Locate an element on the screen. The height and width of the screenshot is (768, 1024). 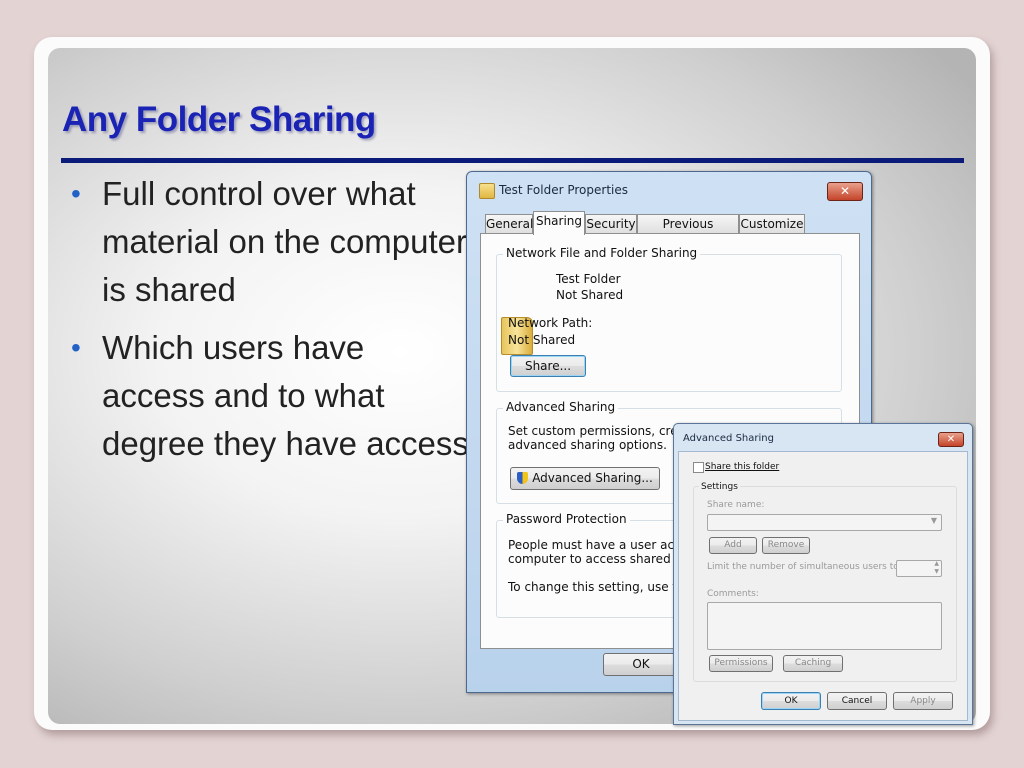
remove-button: Remove is located at coordinates (786, 545).